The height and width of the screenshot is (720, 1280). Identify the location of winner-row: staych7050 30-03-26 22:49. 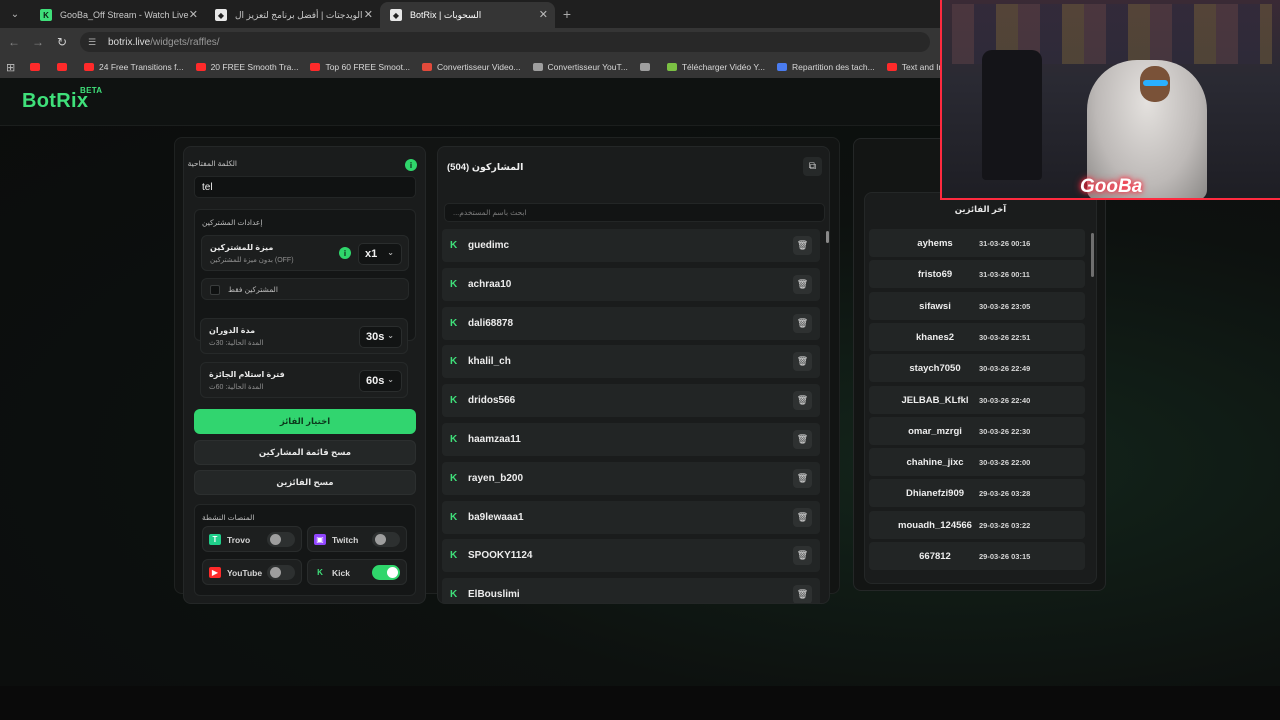
(977, 368).